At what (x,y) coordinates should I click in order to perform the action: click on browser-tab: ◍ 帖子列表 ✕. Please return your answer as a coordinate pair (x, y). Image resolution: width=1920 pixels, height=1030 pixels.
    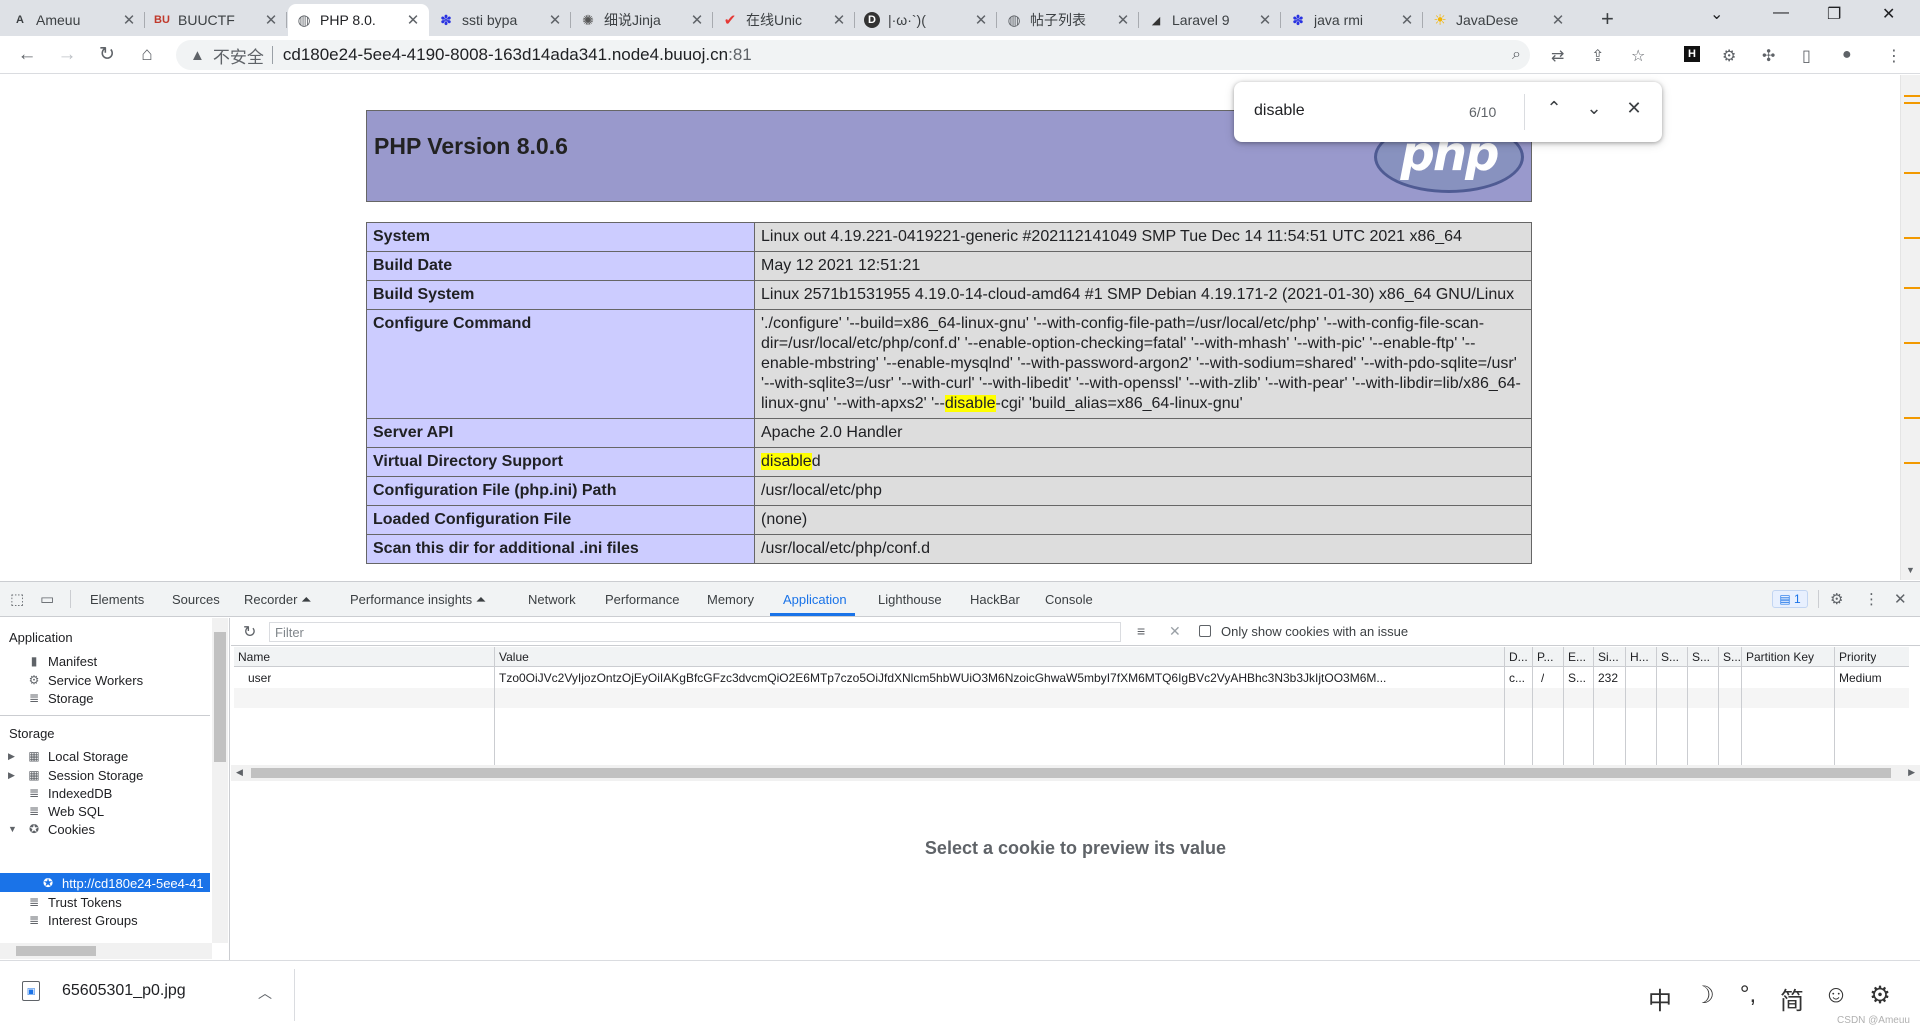
    Looking at the image, I should click on (1068, 20).